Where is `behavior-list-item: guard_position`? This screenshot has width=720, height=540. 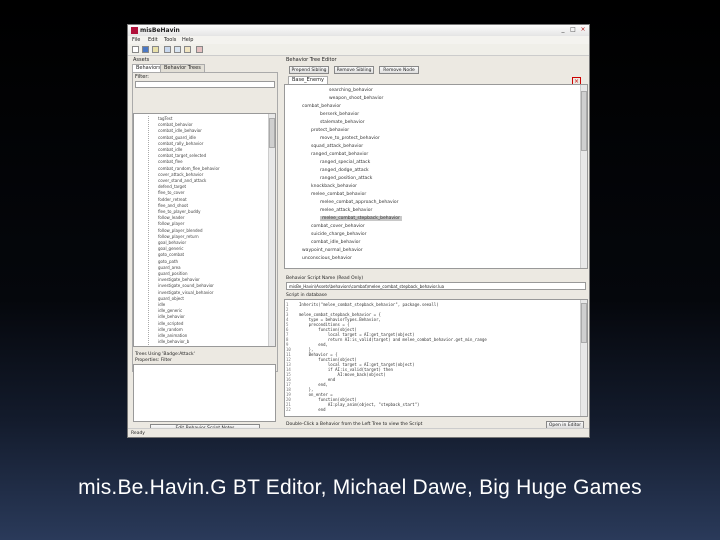 behavior-list-item: guard_position is located at coordinates (172, 273).